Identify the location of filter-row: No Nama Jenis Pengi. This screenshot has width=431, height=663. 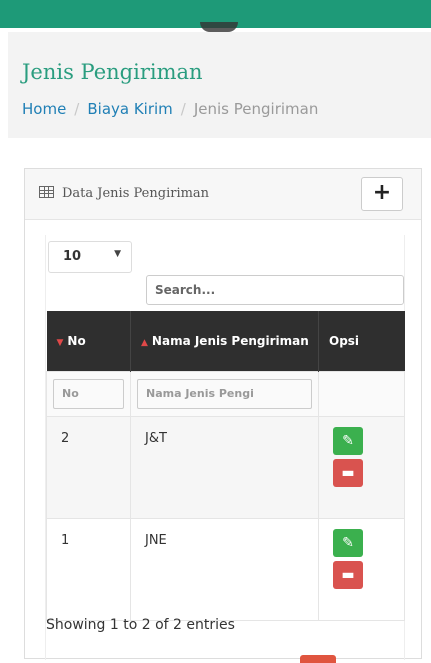
(225, 394).